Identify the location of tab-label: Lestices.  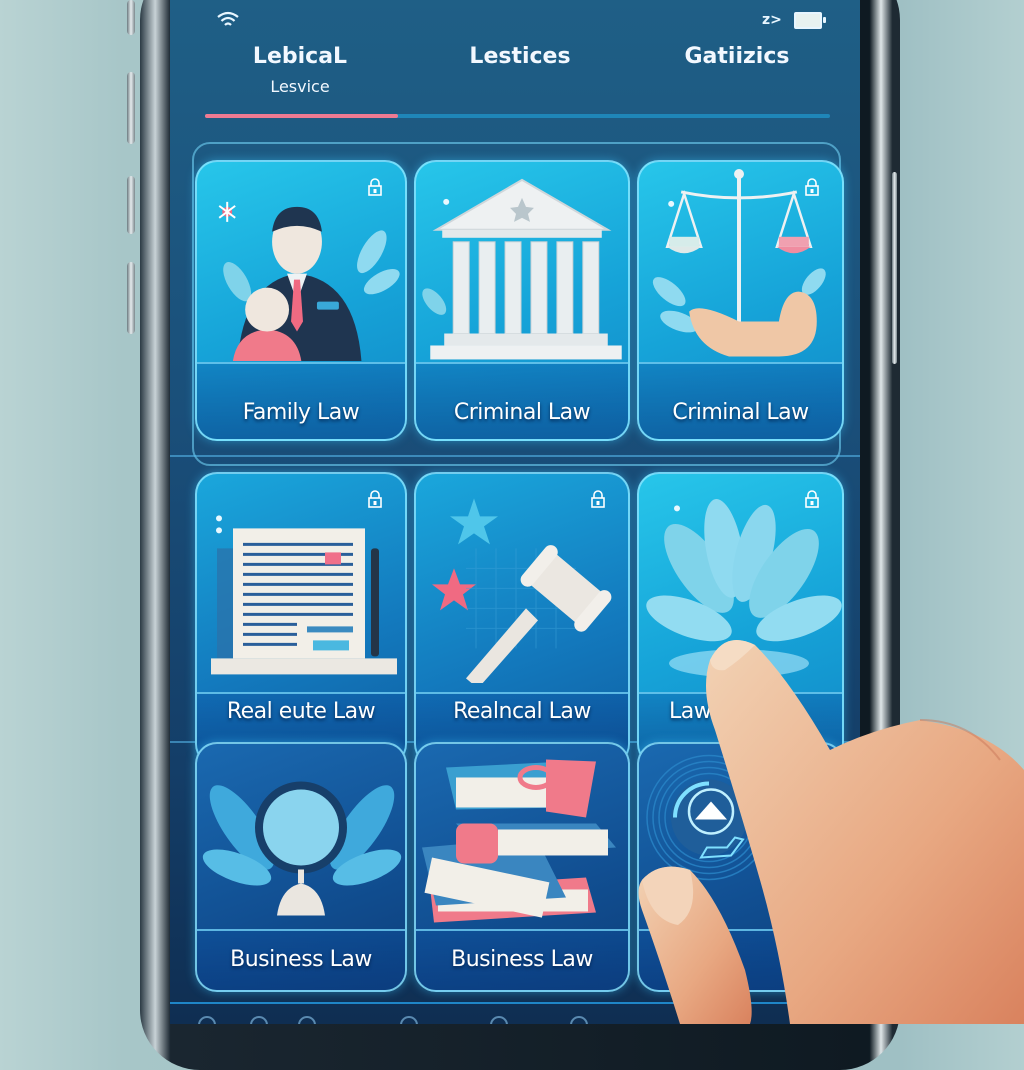
(520, 56).